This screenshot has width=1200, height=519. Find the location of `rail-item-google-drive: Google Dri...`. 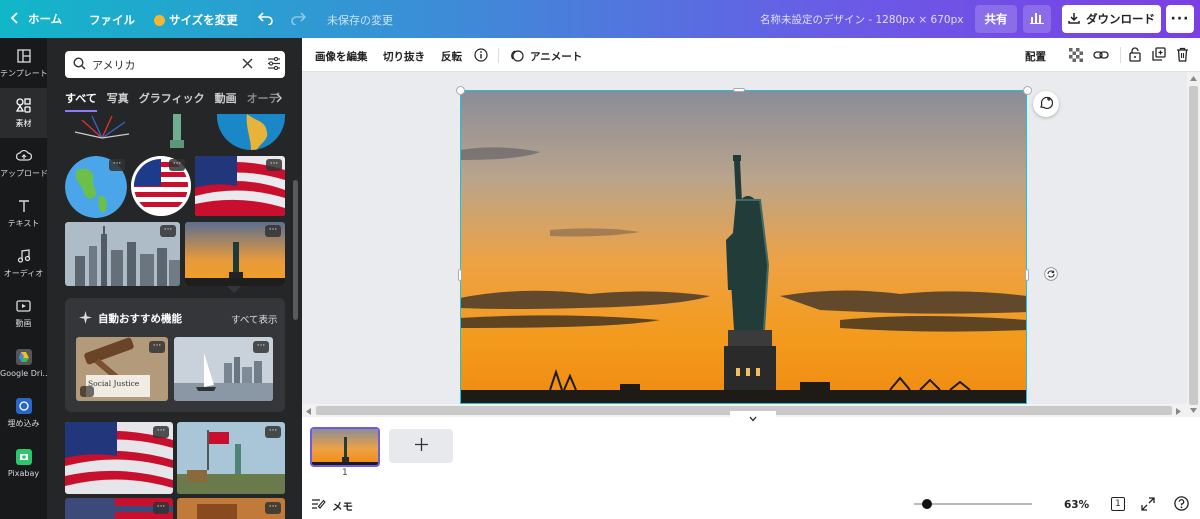

rail-item-google-drive: Google Dri... is located at coordinates (23, 363).